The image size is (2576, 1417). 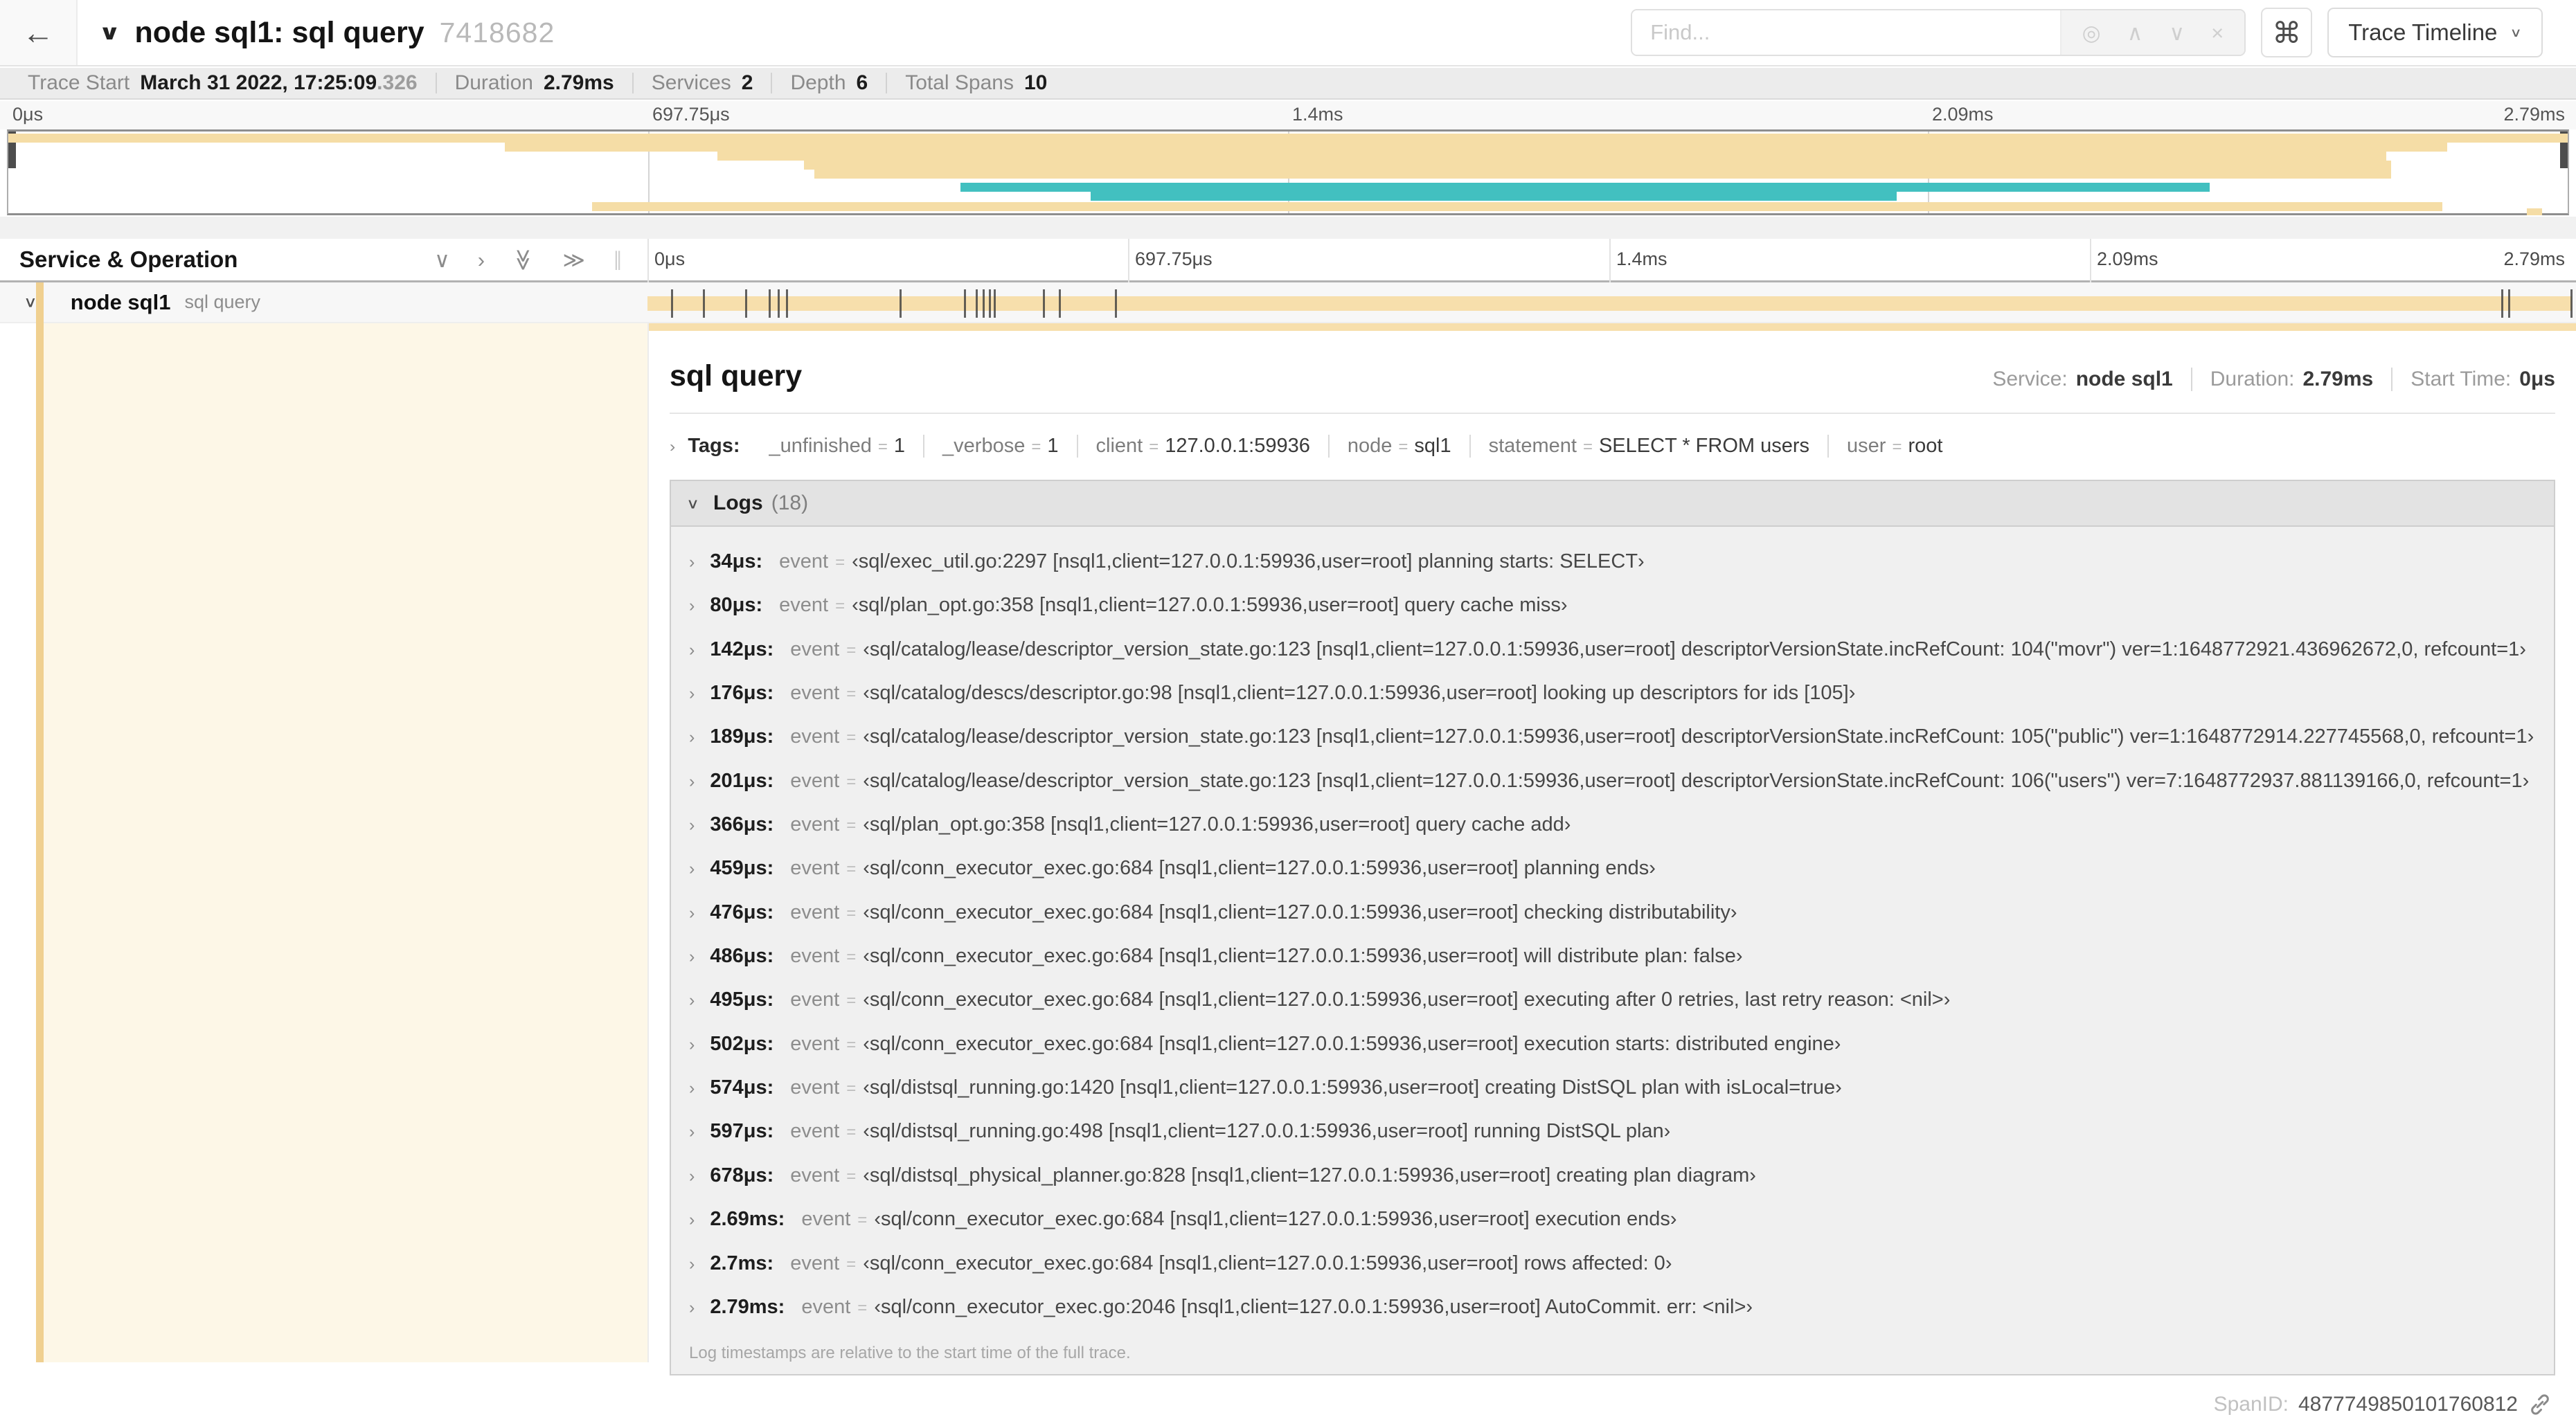 I want to click on clear-search-icon: ×, so click(x=2217, y=33).